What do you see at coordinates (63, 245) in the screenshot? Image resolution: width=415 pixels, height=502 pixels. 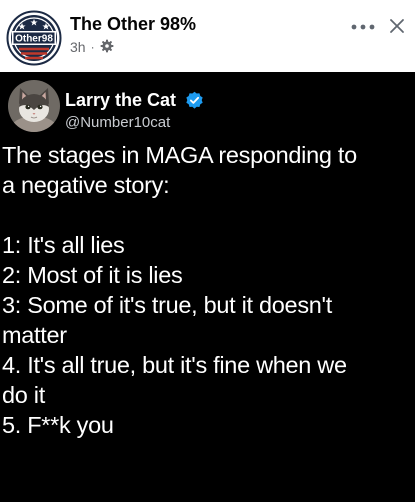 I see `tweet-line: 1: It's all lies` at bounding box center [63, 245].